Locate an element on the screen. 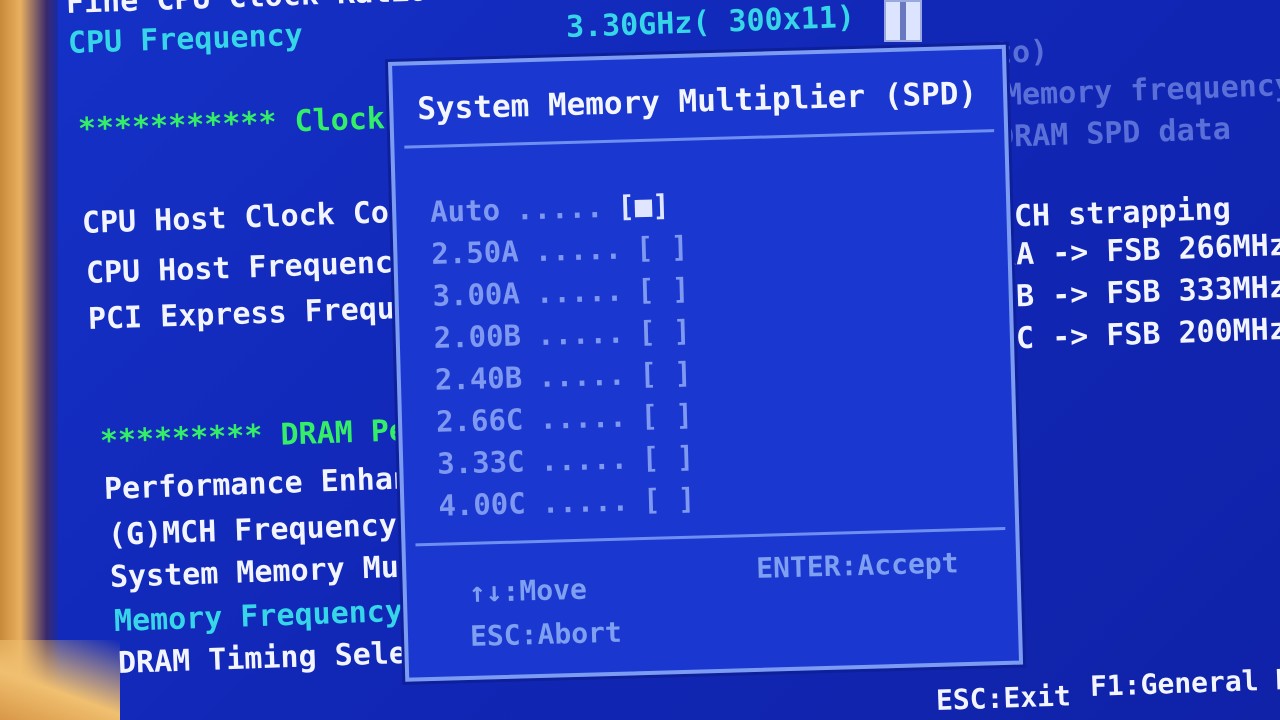 This screenshot has width=1280, height=720. monitor-bezel is located at coordinates (29, 360).